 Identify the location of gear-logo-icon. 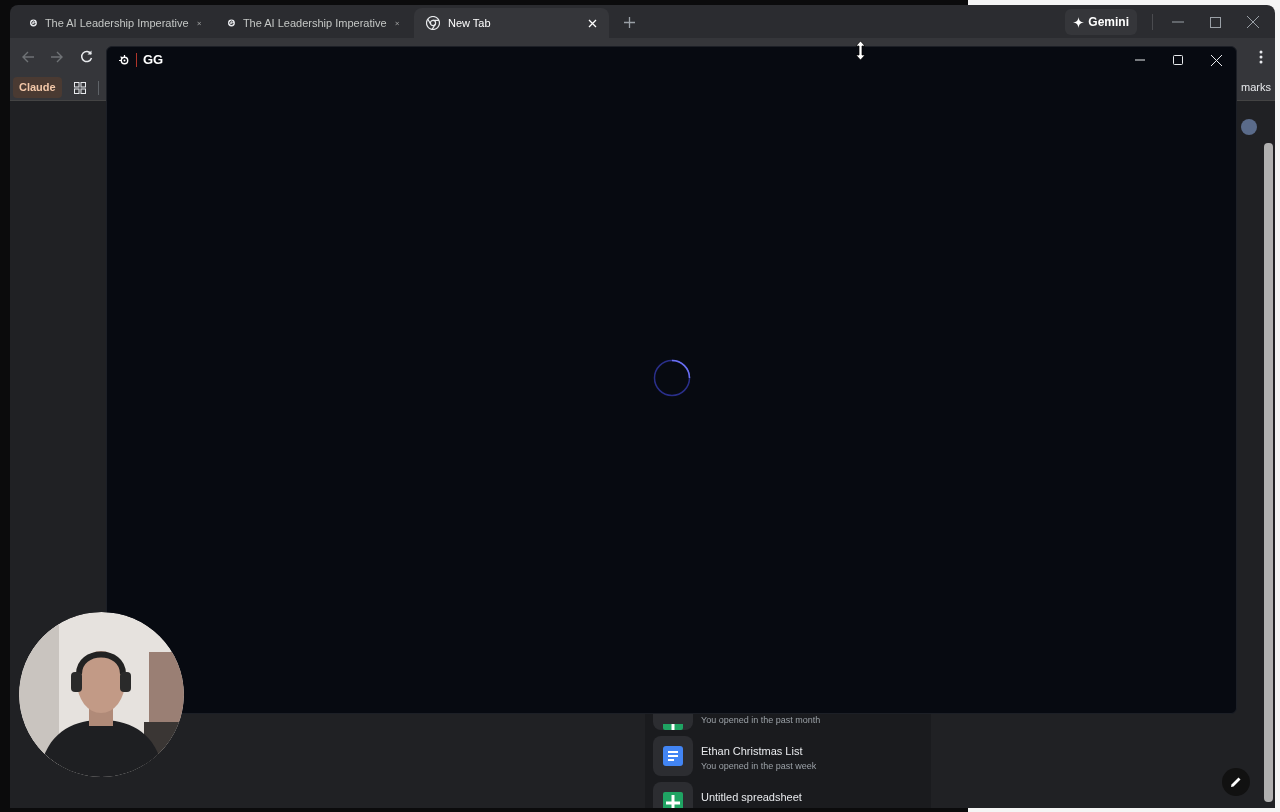
(124, 60).